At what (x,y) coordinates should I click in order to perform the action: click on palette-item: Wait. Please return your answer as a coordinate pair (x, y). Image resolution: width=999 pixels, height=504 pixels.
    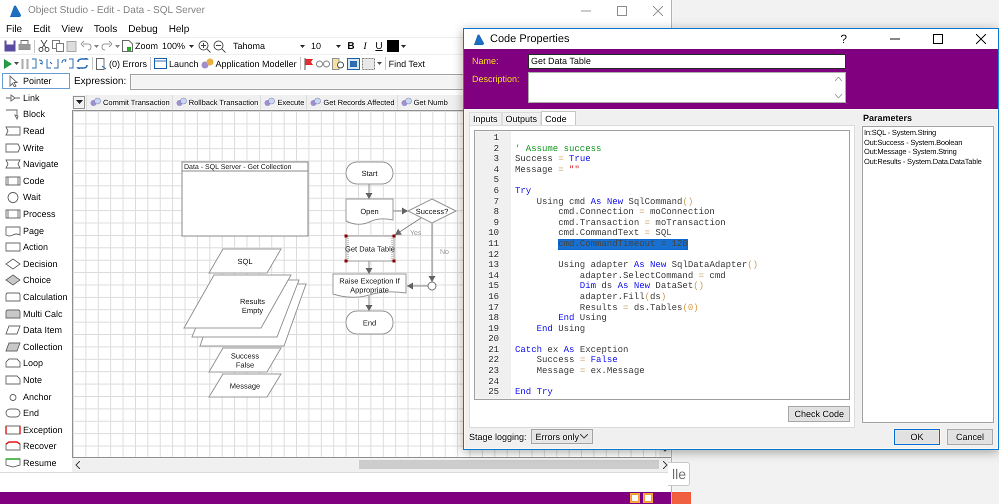
    Looking at the image, I should click on (36, 198).